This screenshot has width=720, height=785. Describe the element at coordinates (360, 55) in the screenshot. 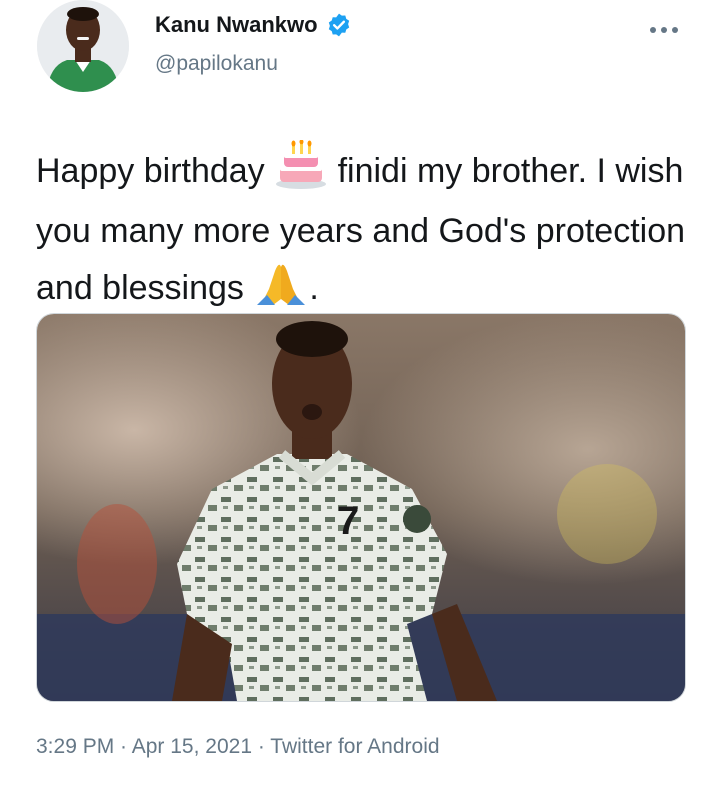

I see `tweet-header: Kanu Nwankwo @papilokanu` at that location.